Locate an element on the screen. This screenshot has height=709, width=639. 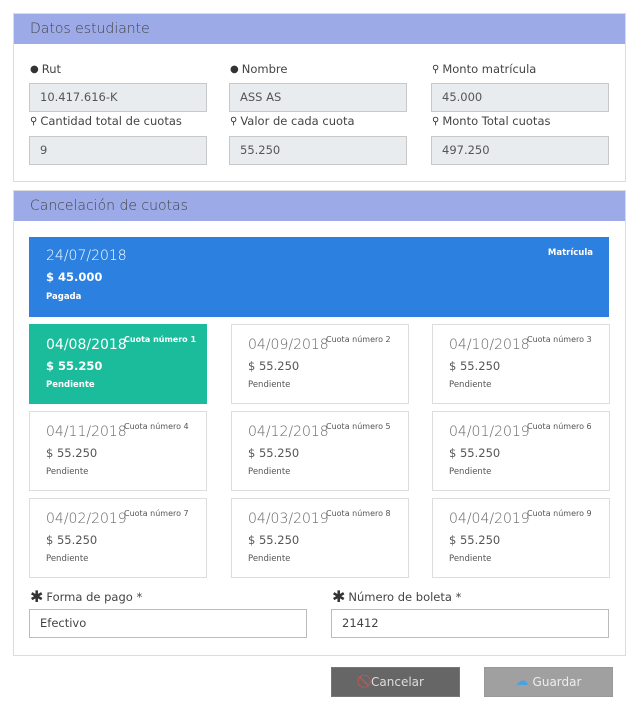
field-label: ⚲ Valor de cada cuota is located at coordinates (292, 121).